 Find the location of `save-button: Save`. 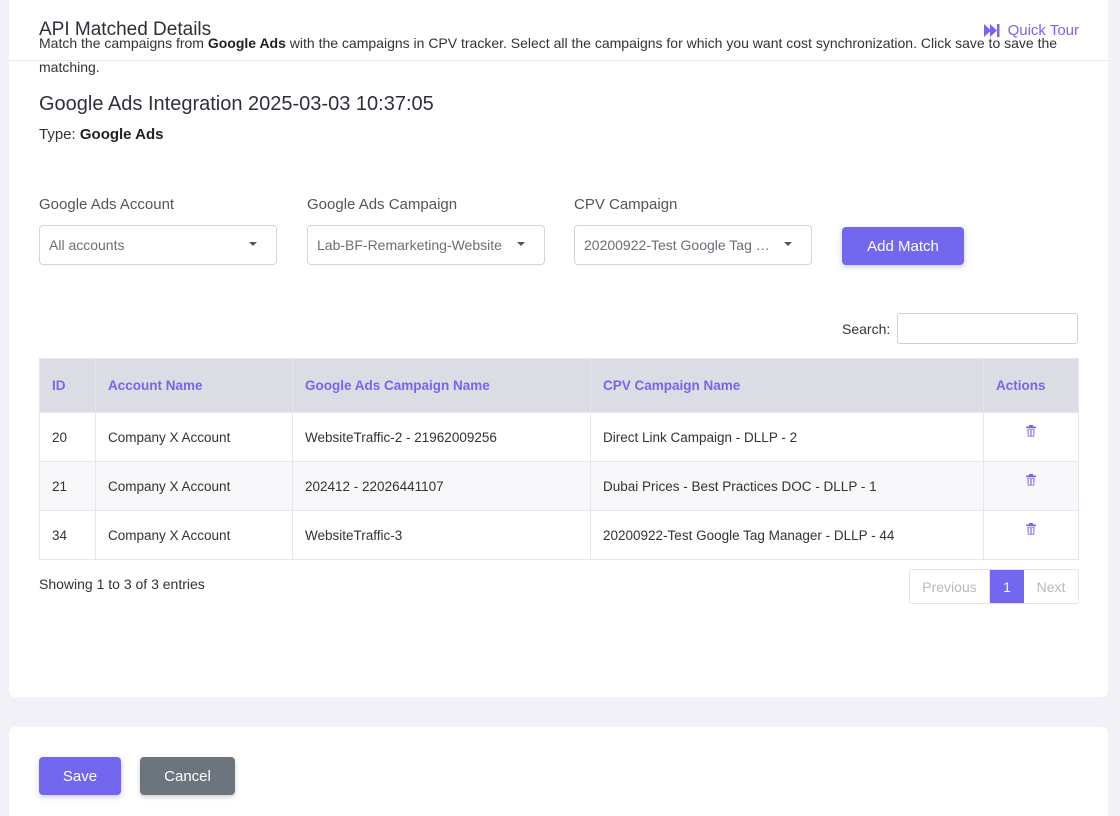

save-button: Save is located at coordinates (80, 776).